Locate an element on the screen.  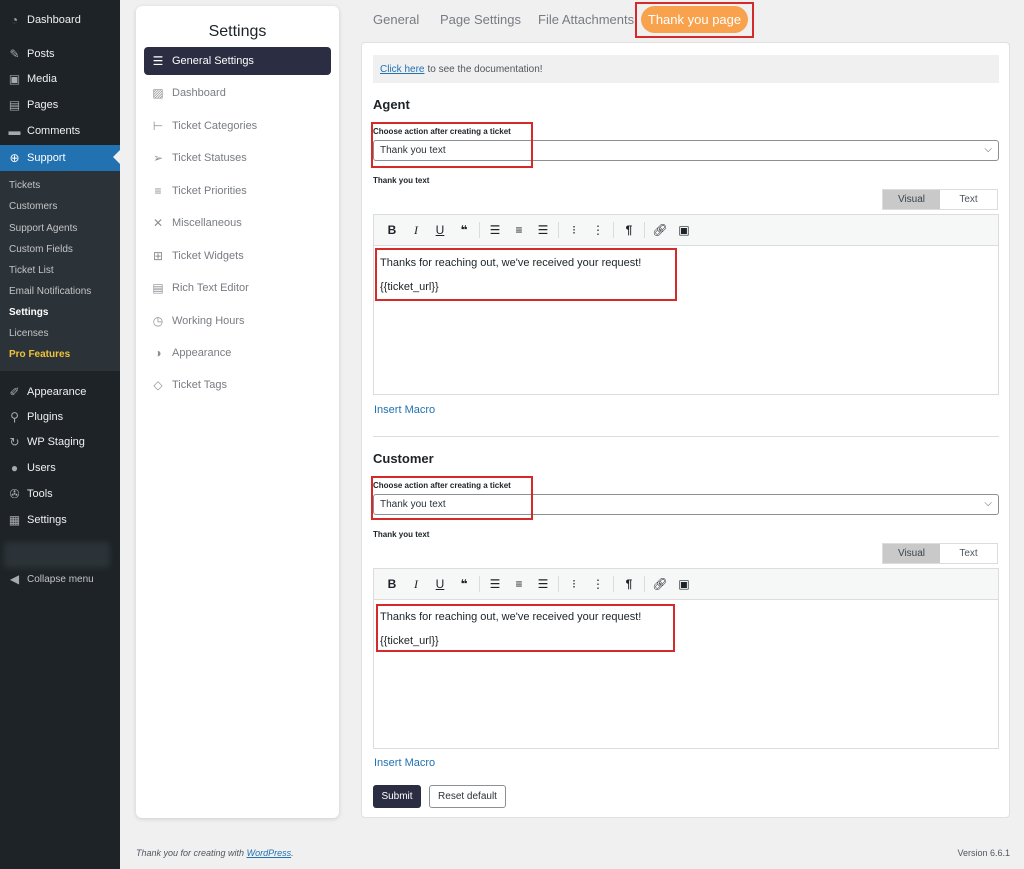
submenu-licenses: Licenses is located at coordinates (28, 333).